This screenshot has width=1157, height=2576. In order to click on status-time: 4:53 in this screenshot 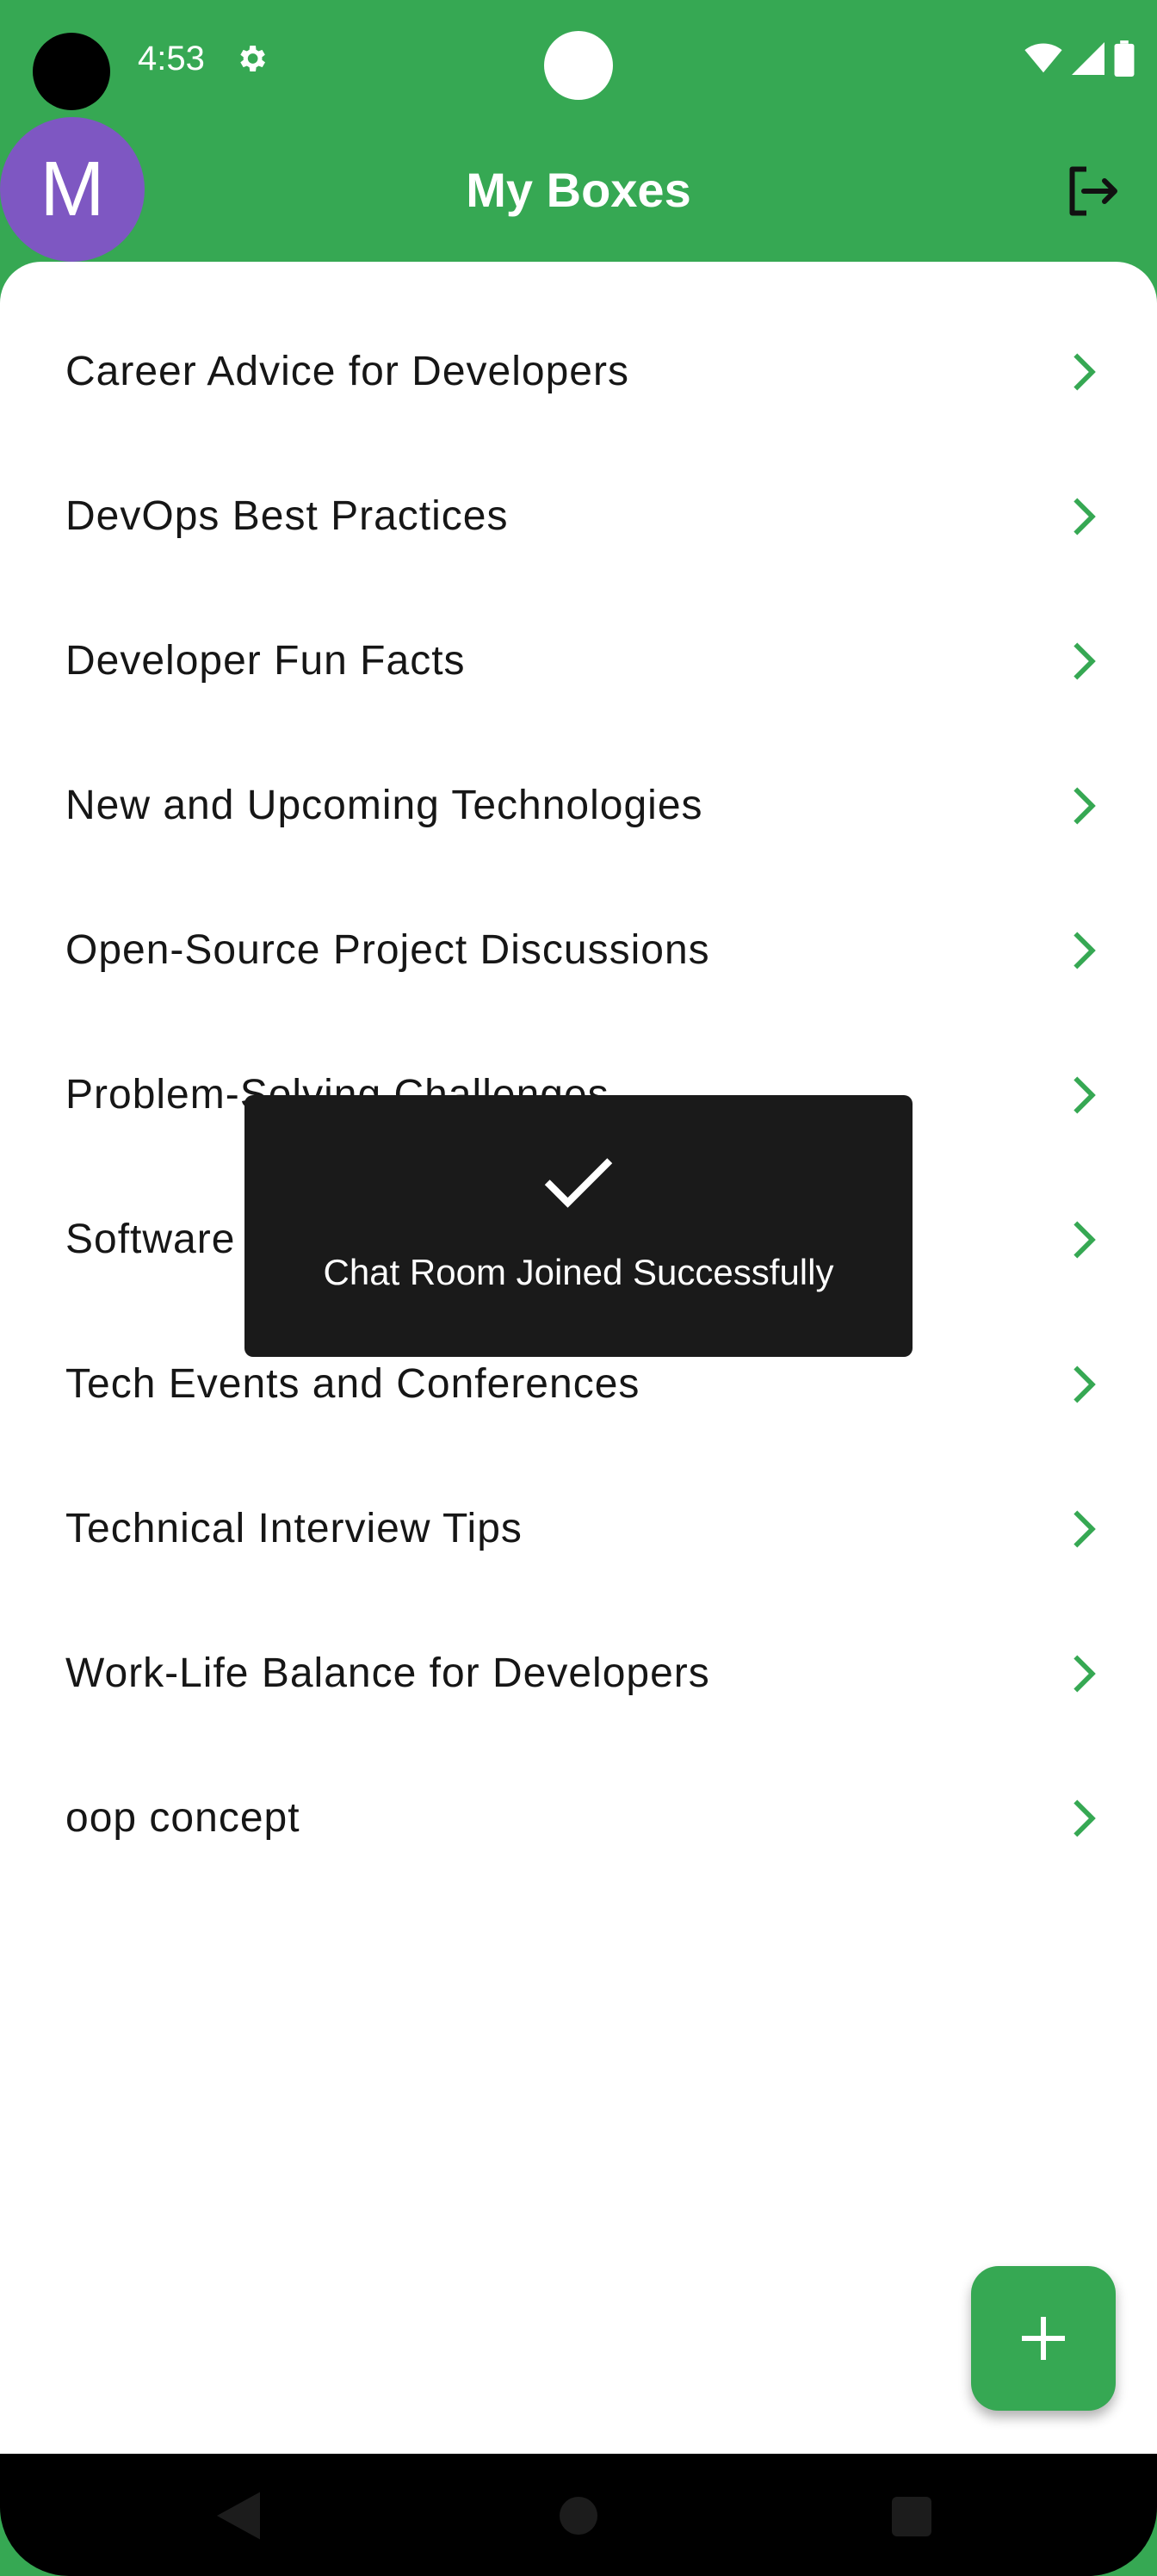, I will do `click(171, 59)`.